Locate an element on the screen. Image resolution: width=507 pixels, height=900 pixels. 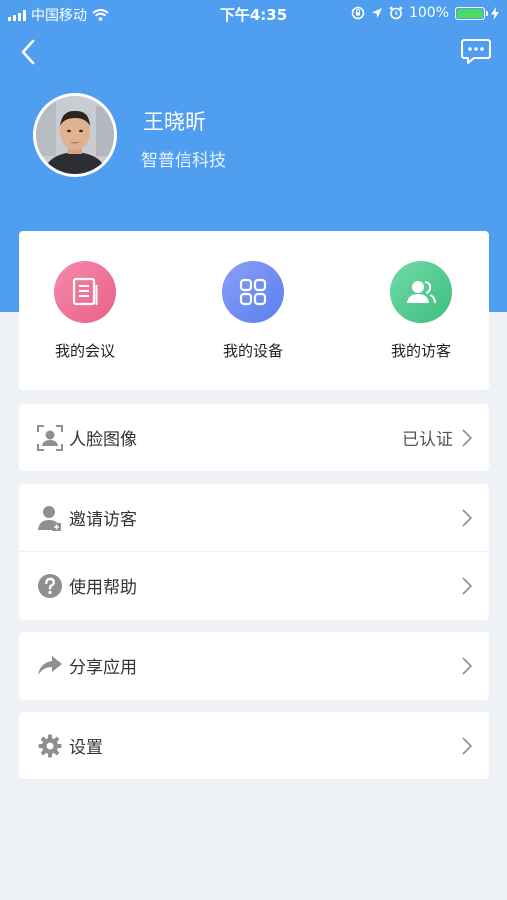
quick-action-label: 我的访客 is located at coordinates (420, 351).